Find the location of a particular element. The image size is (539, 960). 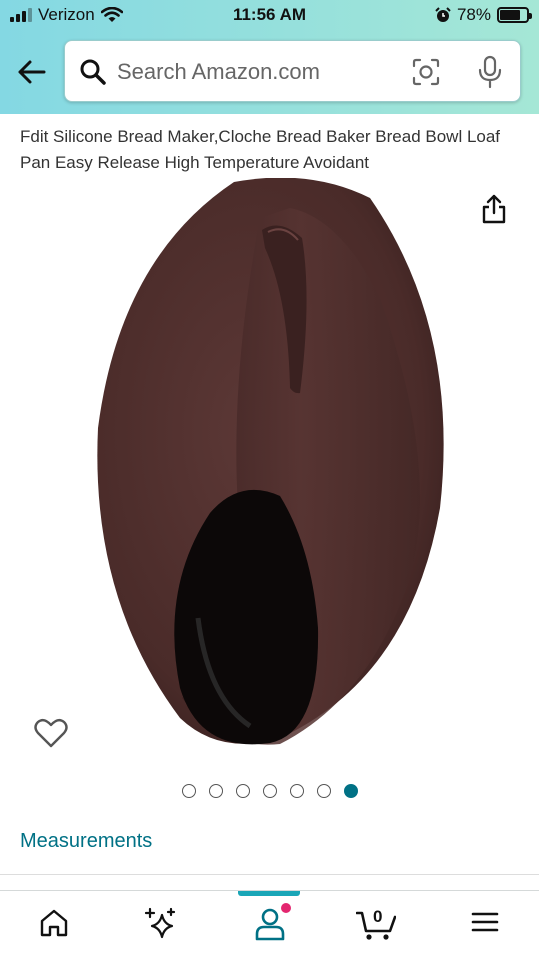

nav-account is located at coordinates (270, 925).